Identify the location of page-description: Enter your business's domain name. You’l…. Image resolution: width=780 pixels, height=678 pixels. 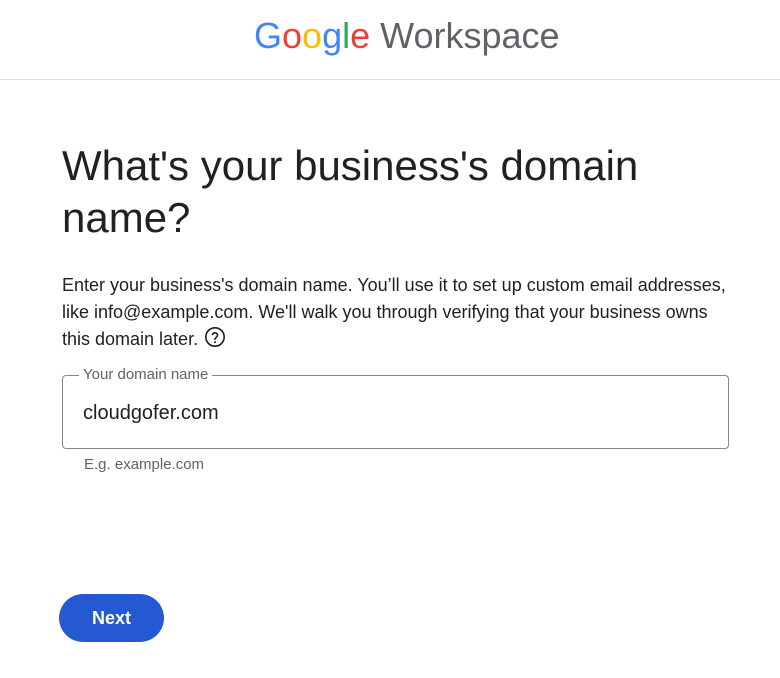
(397, 312).